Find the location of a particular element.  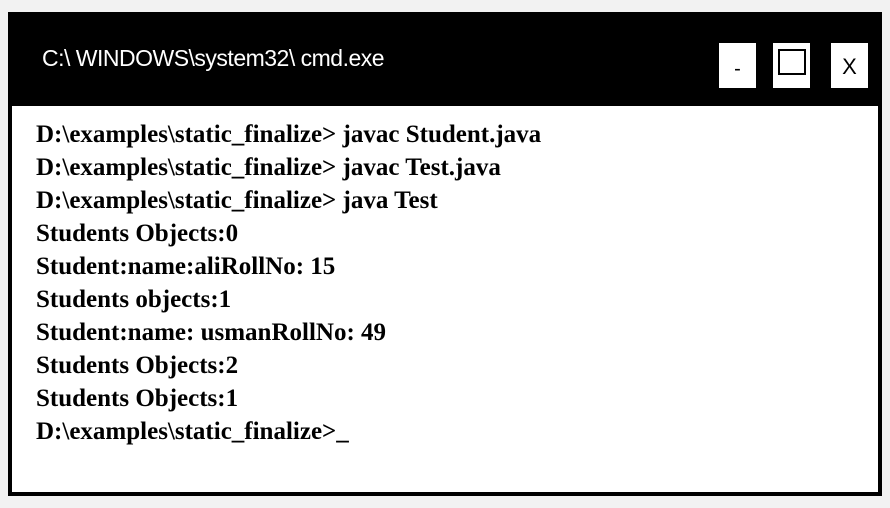

console-line: Student:name: usmanRollNo: 49 is located at coordinates (211, 332).